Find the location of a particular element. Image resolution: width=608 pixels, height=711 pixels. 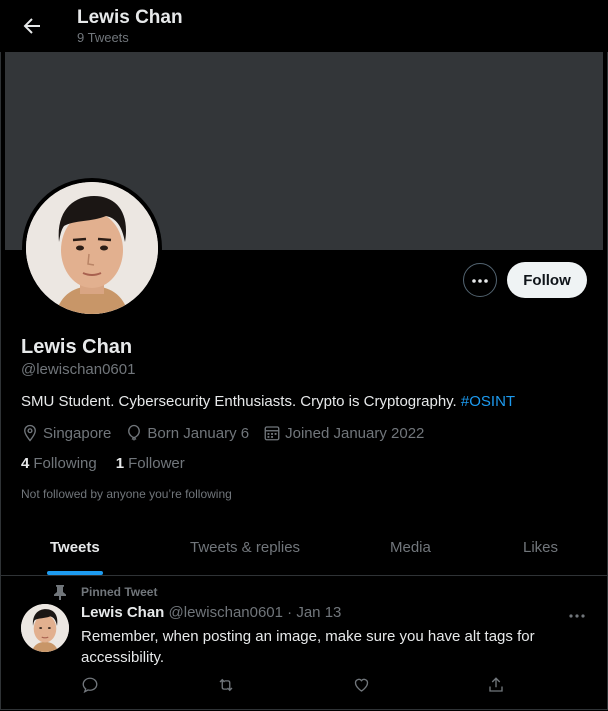

avatar-image is located at coordinates (92, 248).